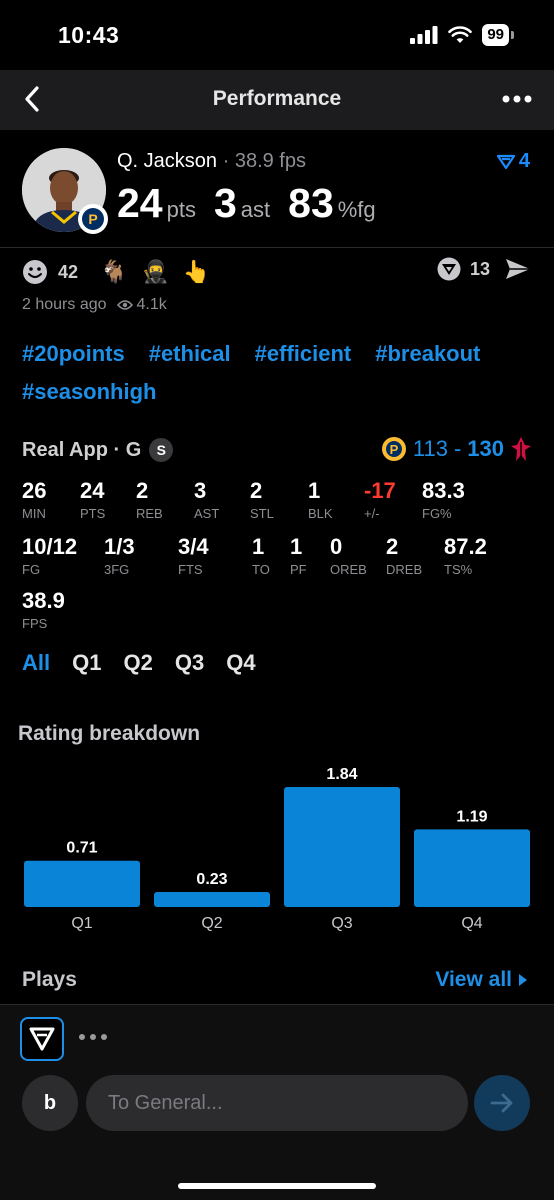  I want to click on composer-more-button, so click(93, 1036).